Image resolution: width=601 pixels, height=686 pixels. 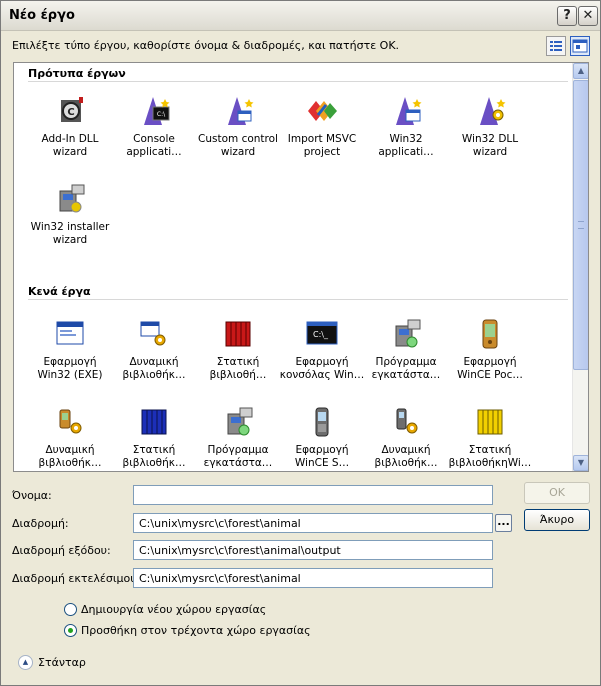 What do you see at coordinates (70, 421) in the screenshot?
I see `ce-dll-icon` at bounding box center [70, 421].